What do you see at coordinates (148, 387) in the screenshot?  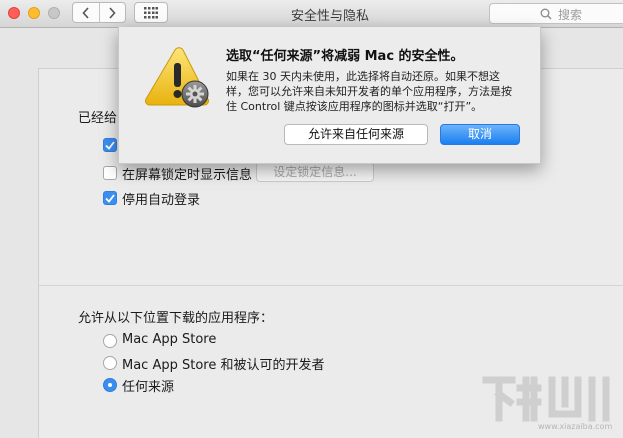 I see `radio-anywhere-label: 任何来源` at bounding box center [148, 387].